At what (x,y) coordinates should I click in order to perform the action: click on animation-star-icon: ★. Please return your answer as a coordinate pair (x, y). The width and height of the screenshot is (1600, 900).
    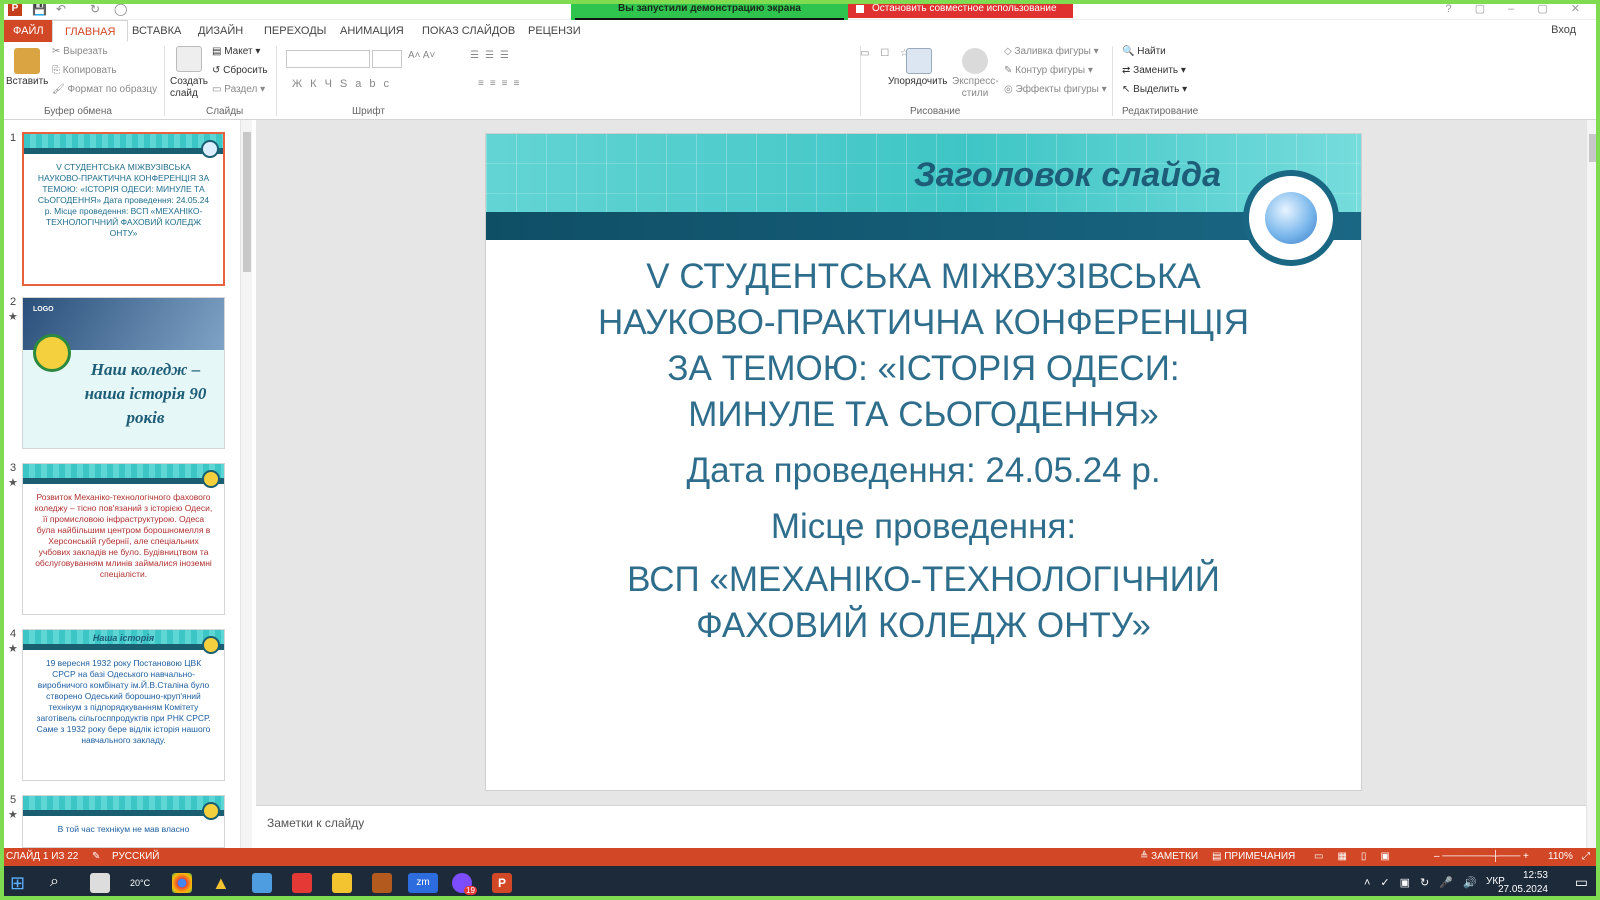
    Looking at the image, I should click on (13, 483).